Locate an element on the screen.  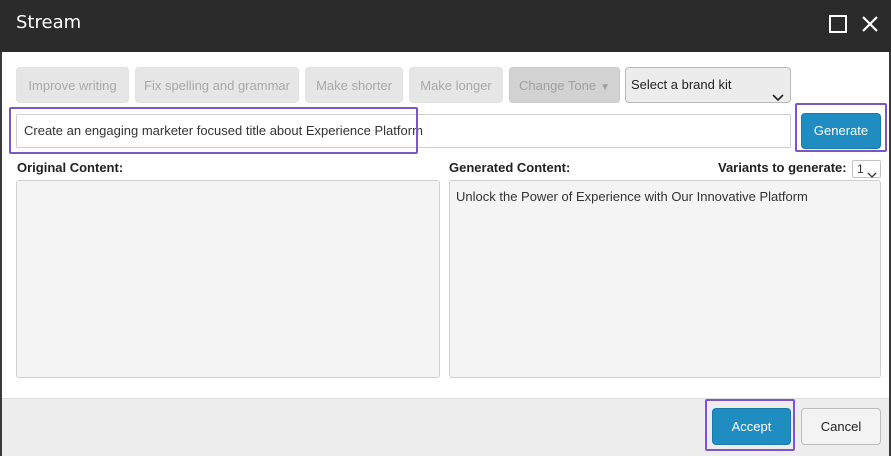
title-bar: Stream is located at coordinates (445, 26).